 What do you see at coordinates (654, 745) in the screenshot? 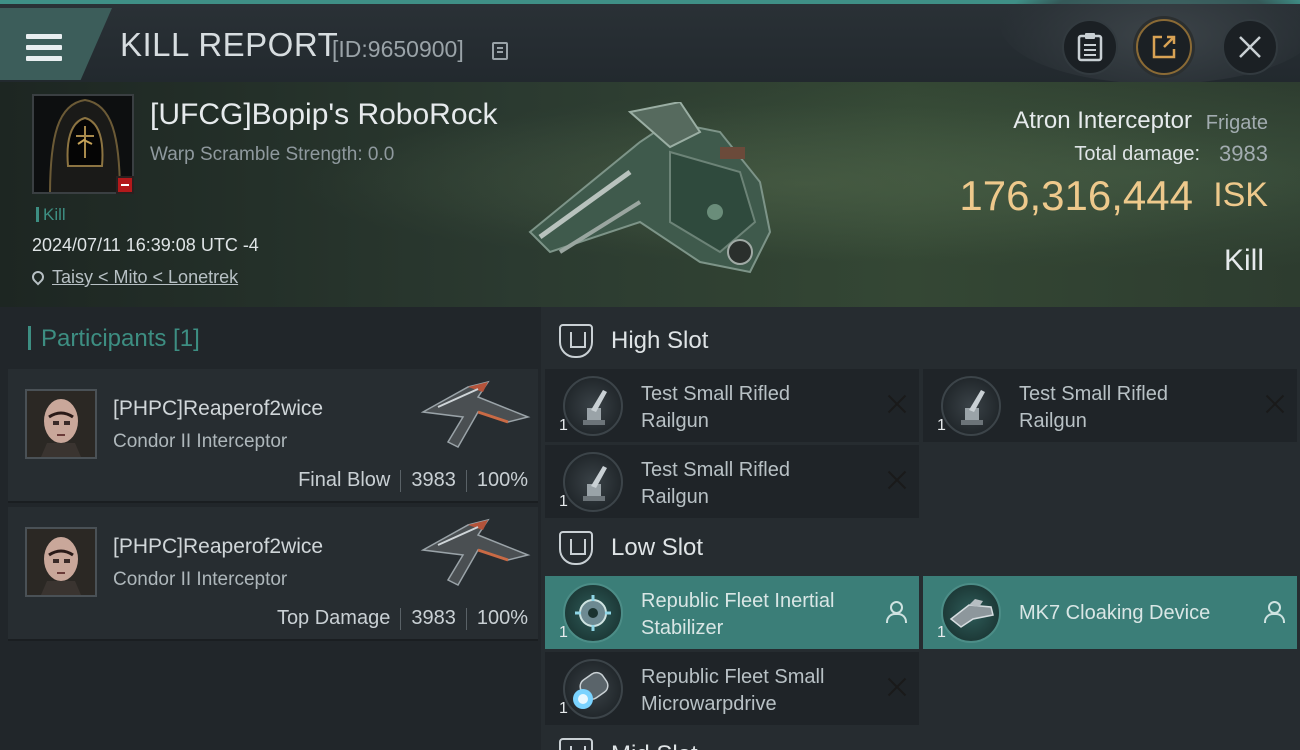
I see `mid-slot-label: Mid Slot` at bounding box center [654, 745].